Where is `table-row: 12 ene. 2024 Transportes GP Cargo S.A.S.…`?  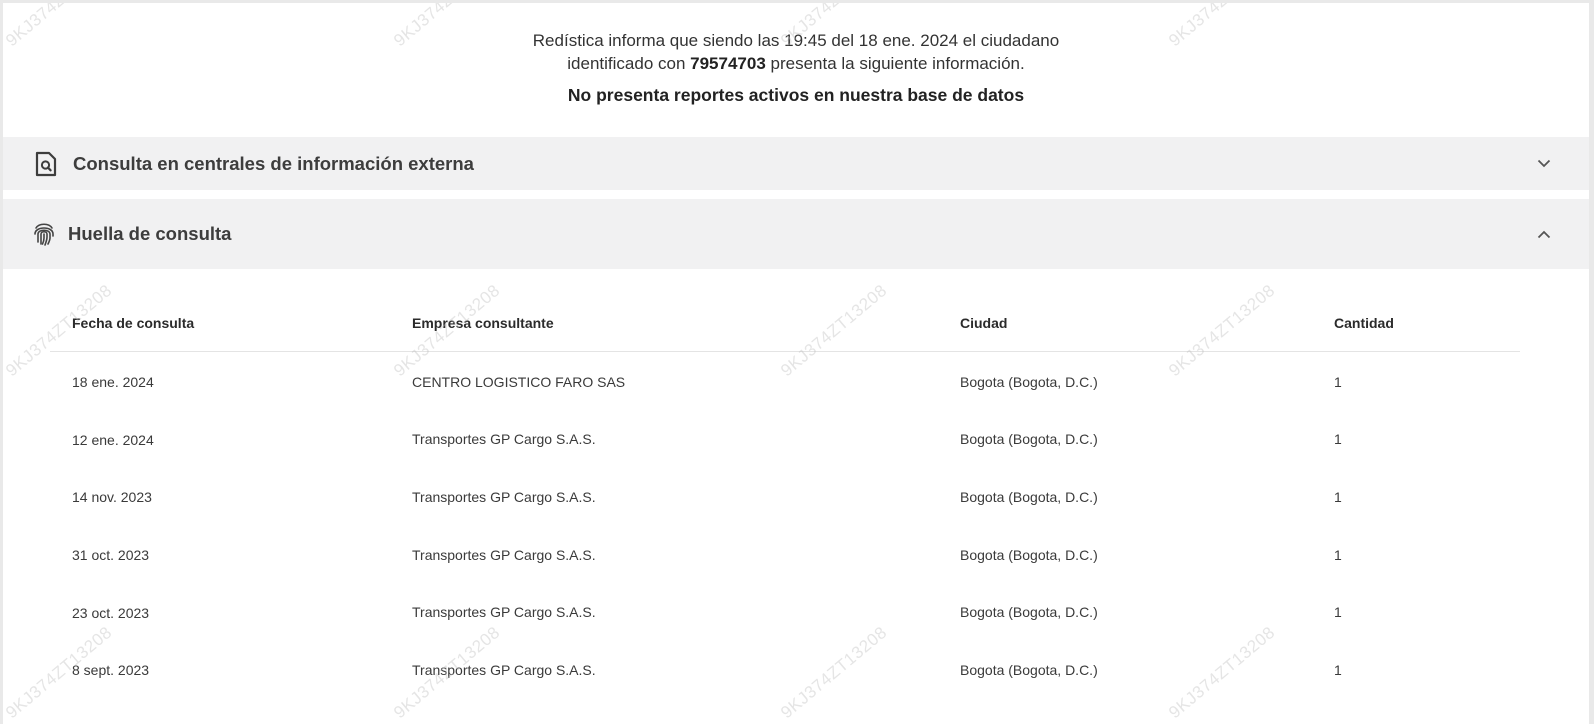 table-row: 12 ene. 2024 Transportes GP Cargo S.A.S.… is located at coordinates (785, 440).